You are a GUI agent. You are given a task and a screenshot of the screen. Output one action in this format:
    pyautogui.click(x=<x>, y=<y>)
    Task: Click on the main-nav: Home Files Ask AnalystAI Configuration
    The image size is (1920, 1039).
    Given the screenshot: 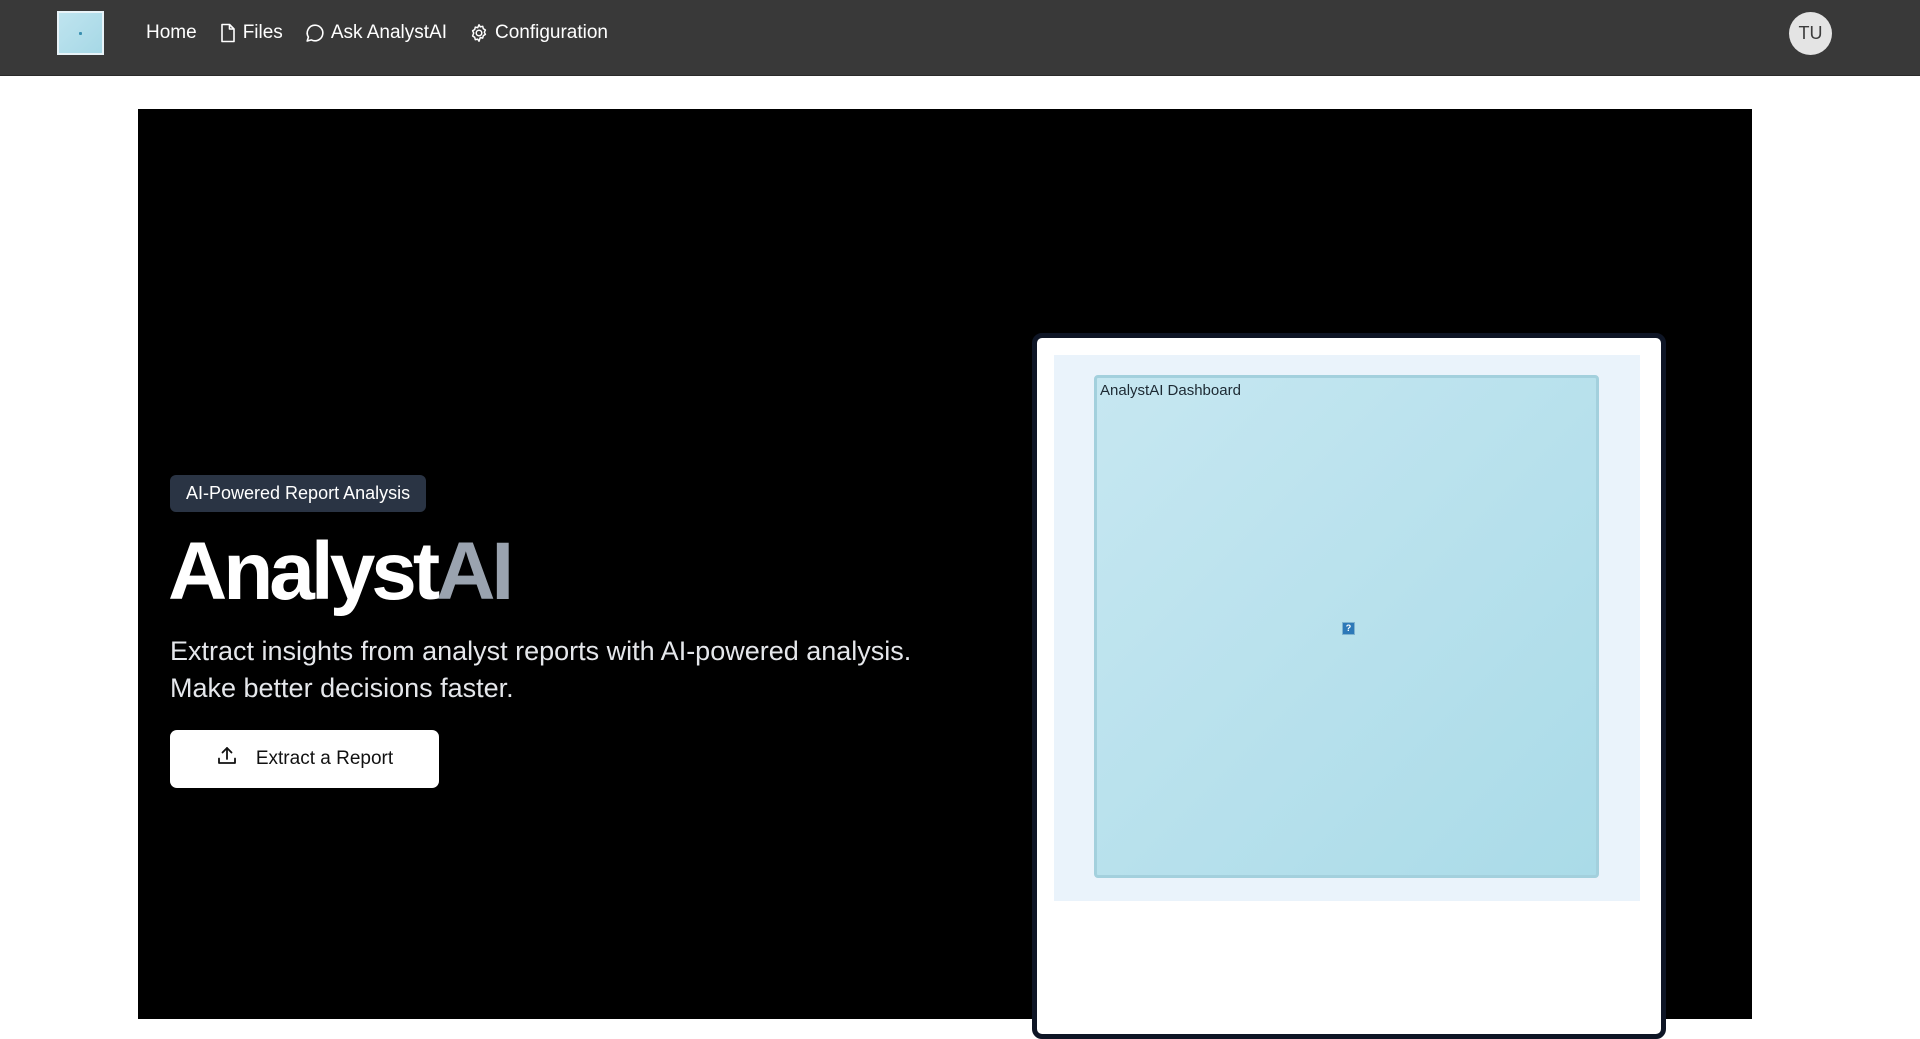 What is the action you would take?
    pyautogui.click(x=377, y=33)
    